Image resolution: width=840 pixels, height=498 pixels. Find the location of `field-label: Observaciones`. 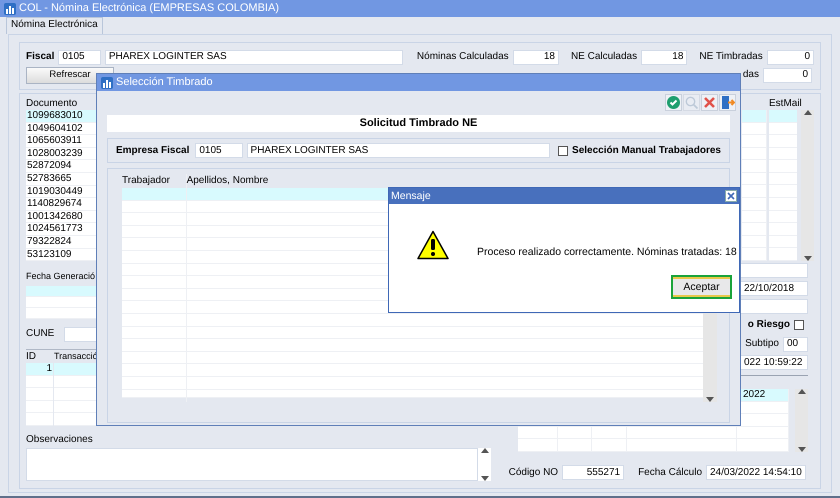

field-label: Observaciones is located at coordinates (60, 440).